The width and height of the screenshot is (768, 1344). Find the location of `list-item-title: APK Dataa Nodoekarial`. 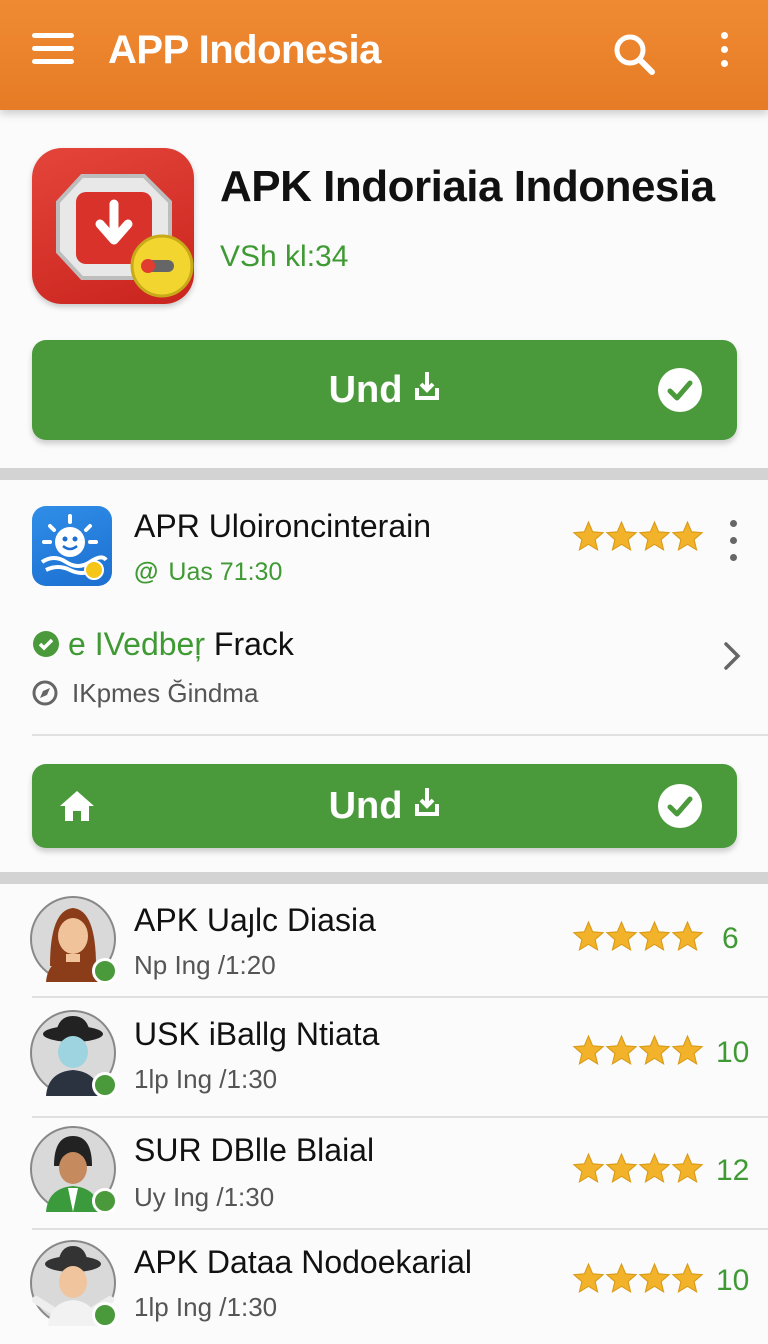

list-item-title: APK Dataa Nodoekarial is located at coordinates (303, 1262).